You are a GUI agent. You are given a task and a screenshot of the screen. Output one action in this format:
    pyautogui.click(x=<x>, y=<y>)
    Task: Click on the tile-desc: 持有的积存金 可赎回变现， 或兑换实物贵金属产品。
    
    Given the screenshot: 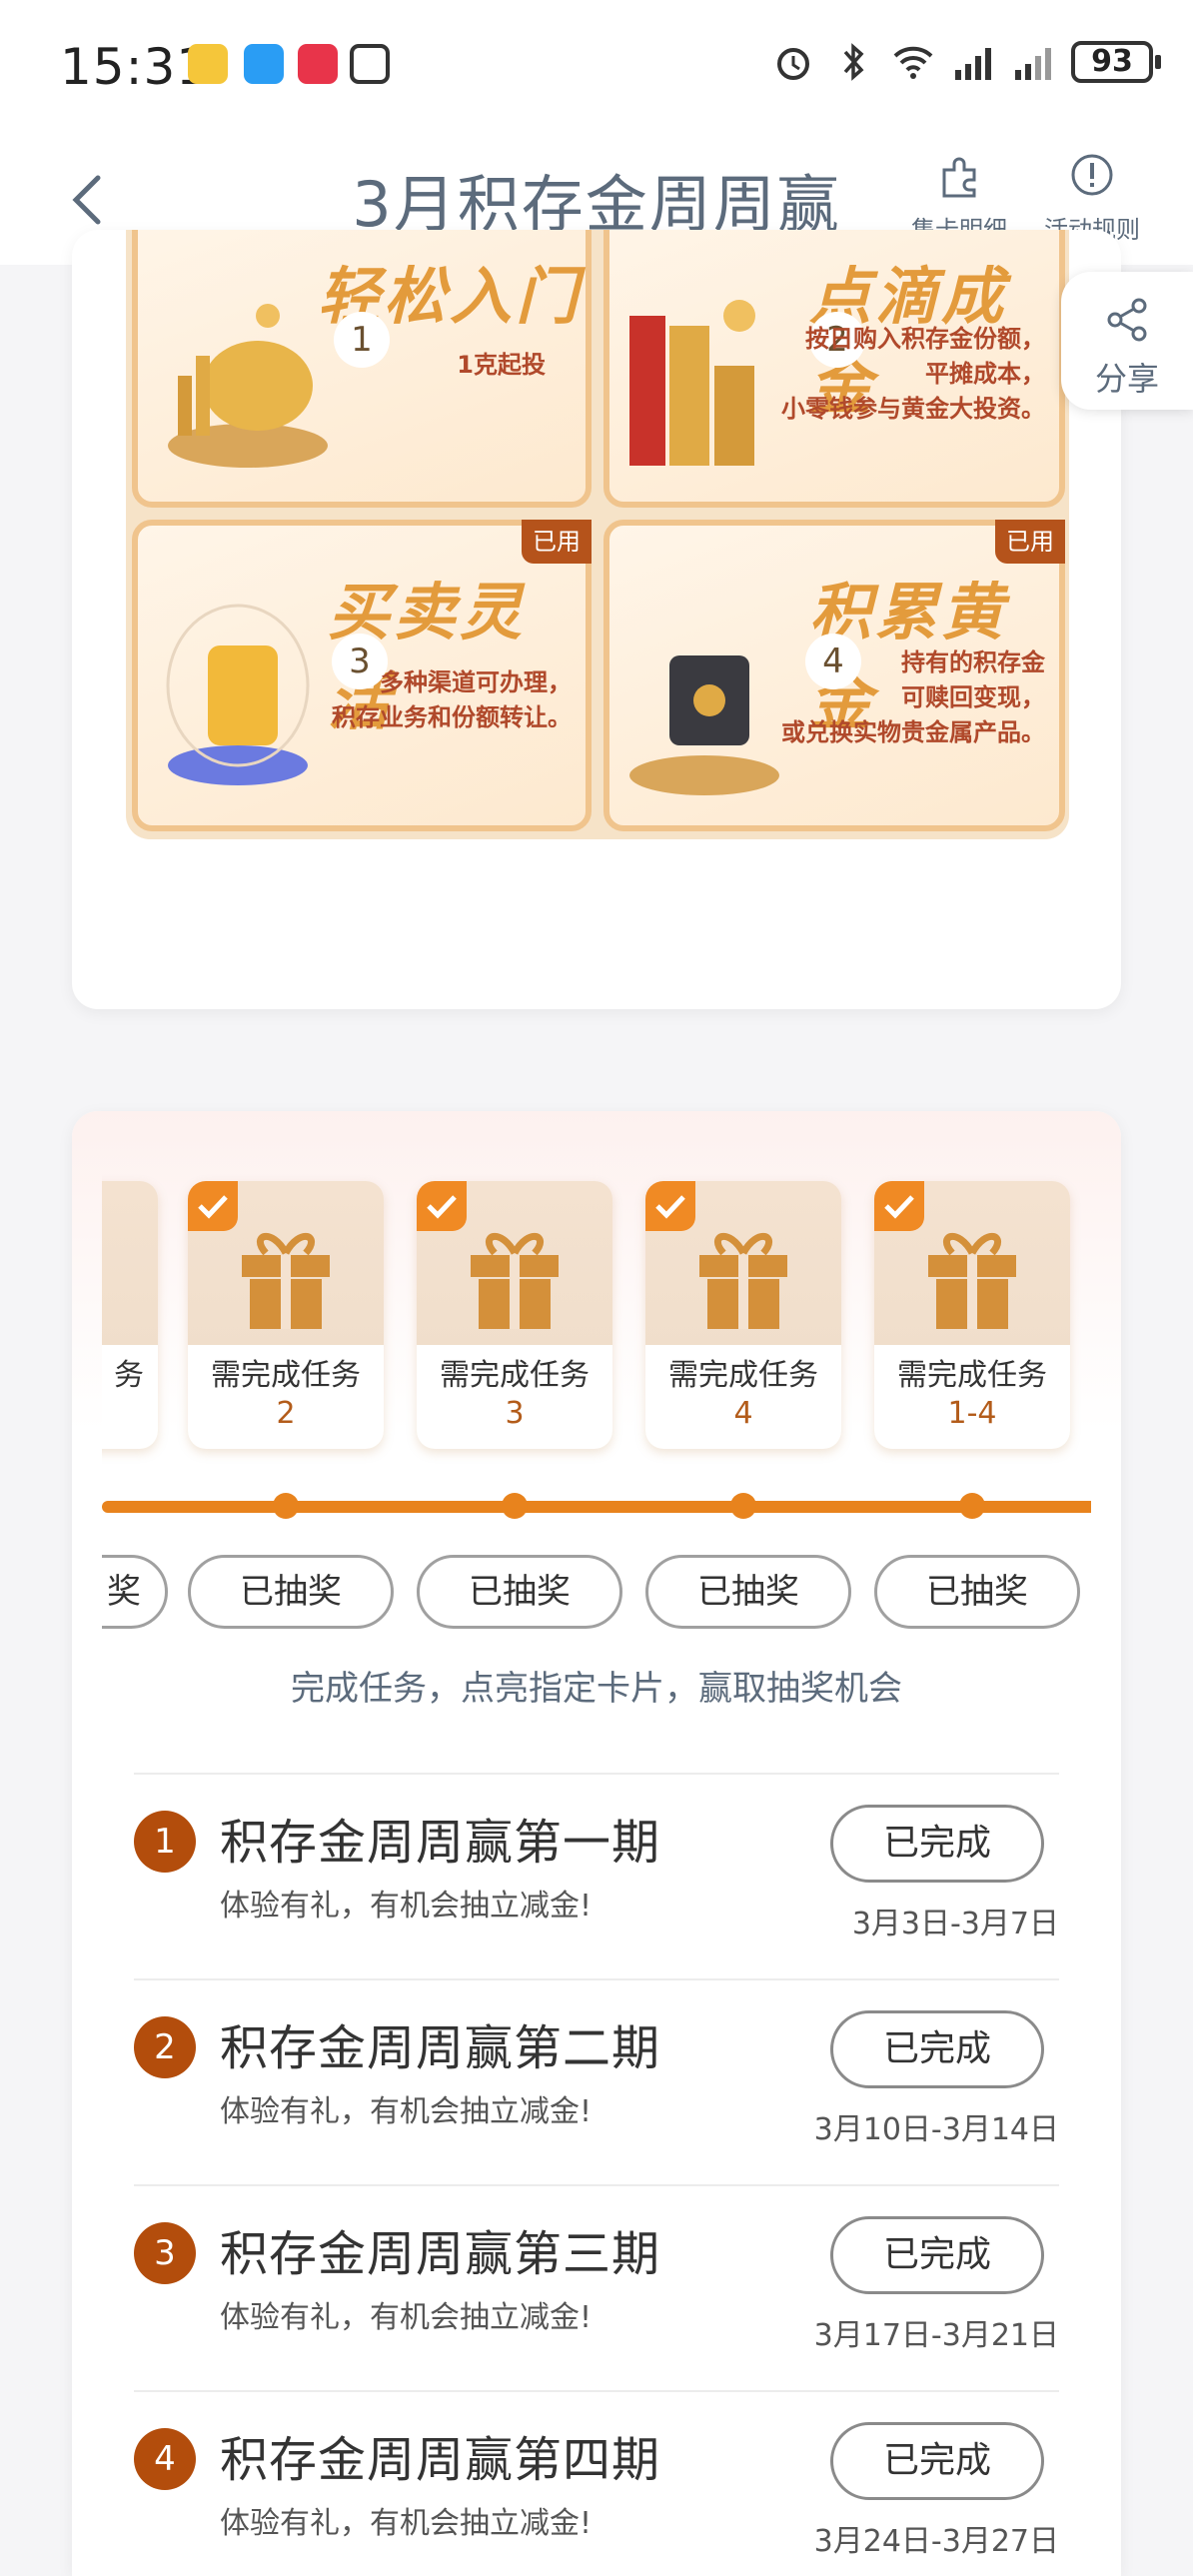 What is the action you would take?
    pyautogui.click(x=913, y=697)
    